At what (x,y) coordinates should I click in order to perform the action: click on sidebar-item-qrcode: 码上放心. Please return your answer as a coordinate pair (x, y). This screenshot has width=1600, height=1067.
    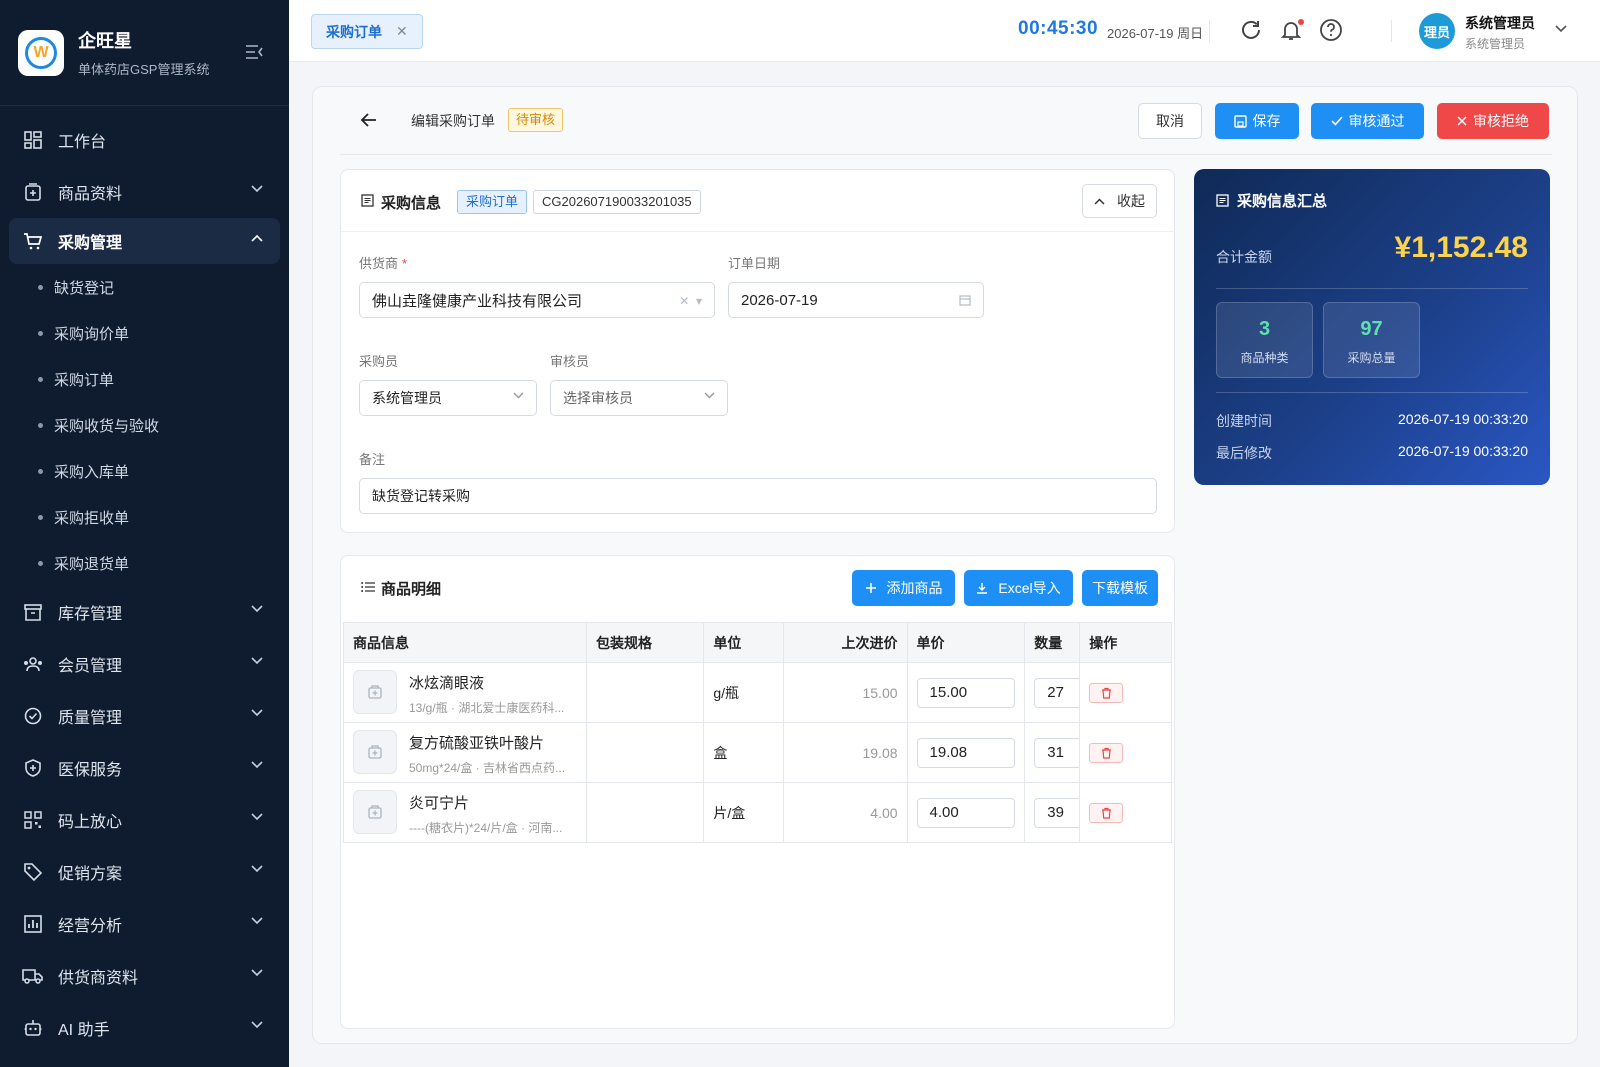
    Looking at the image, I should click on (144, 820).